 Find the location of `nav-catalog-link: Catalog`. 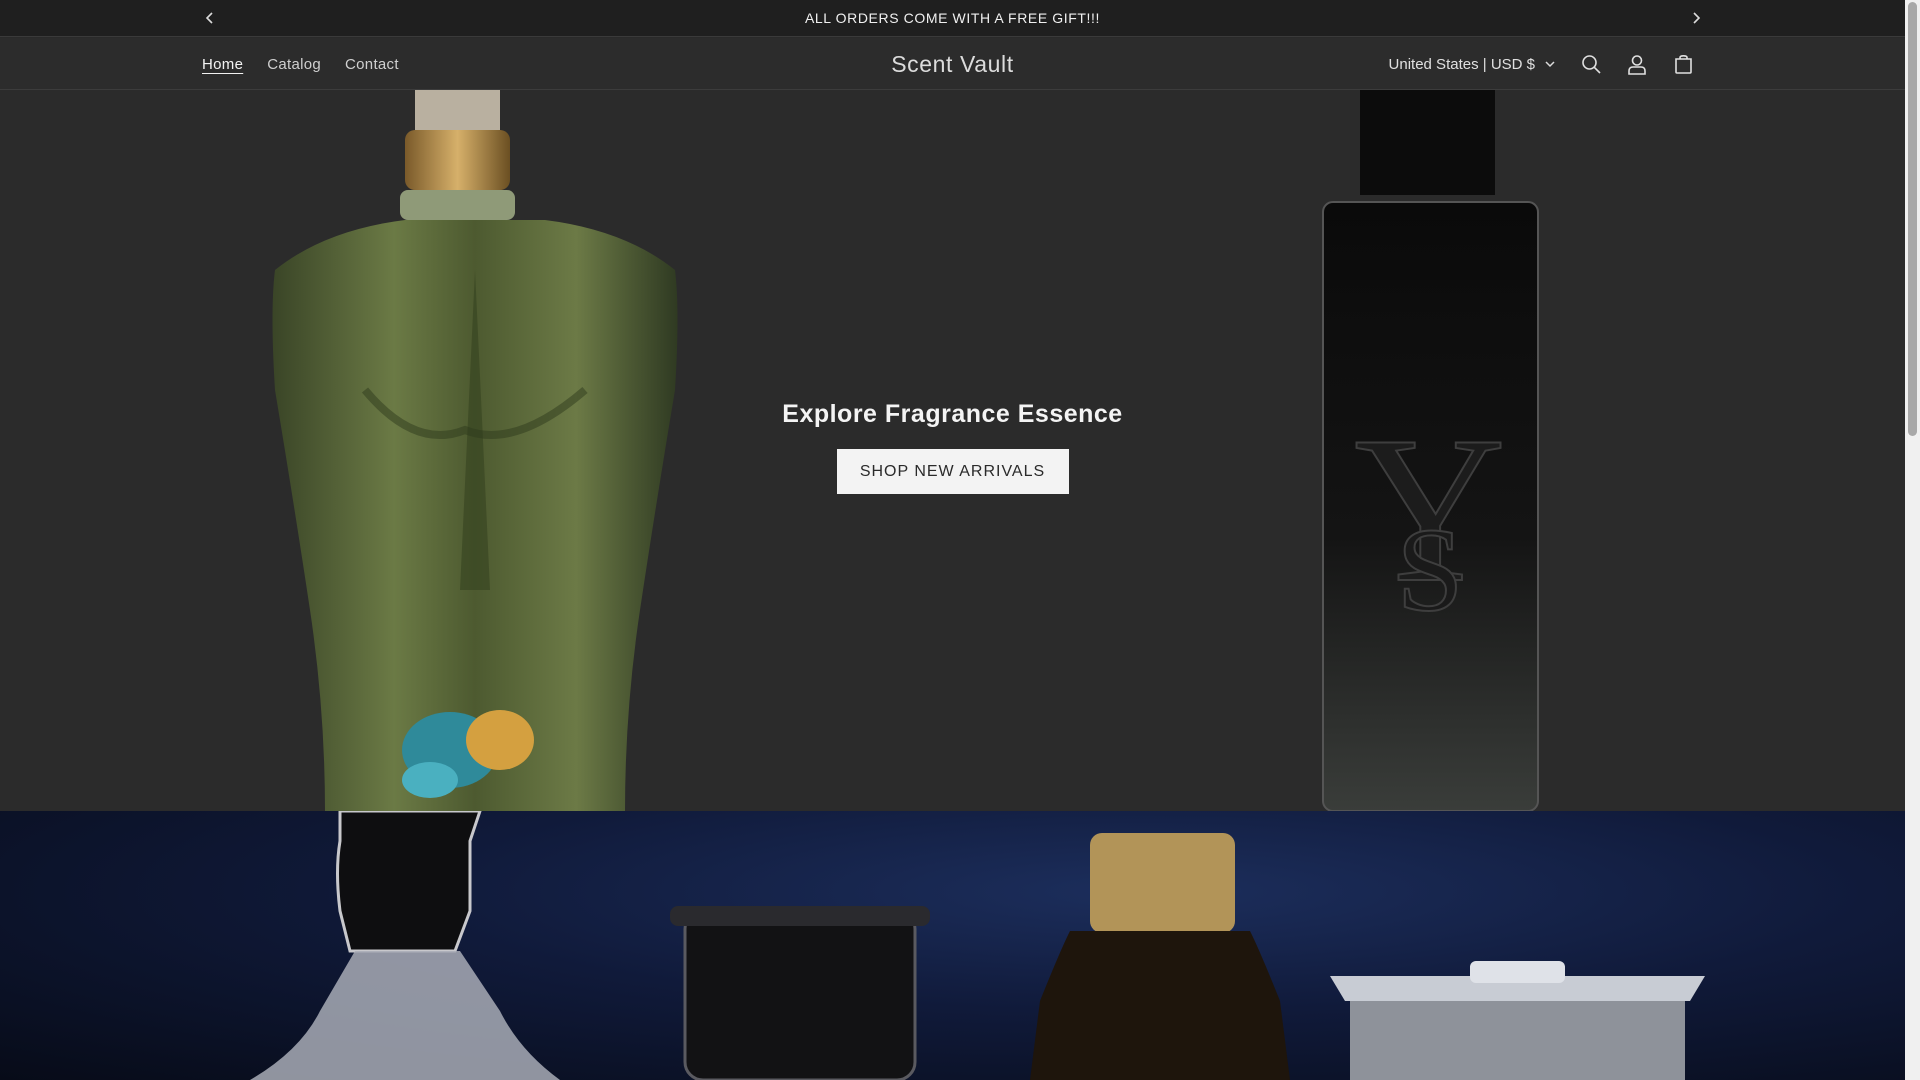

nav-catalog-link: Catalog is located at coordinates (294, 64).